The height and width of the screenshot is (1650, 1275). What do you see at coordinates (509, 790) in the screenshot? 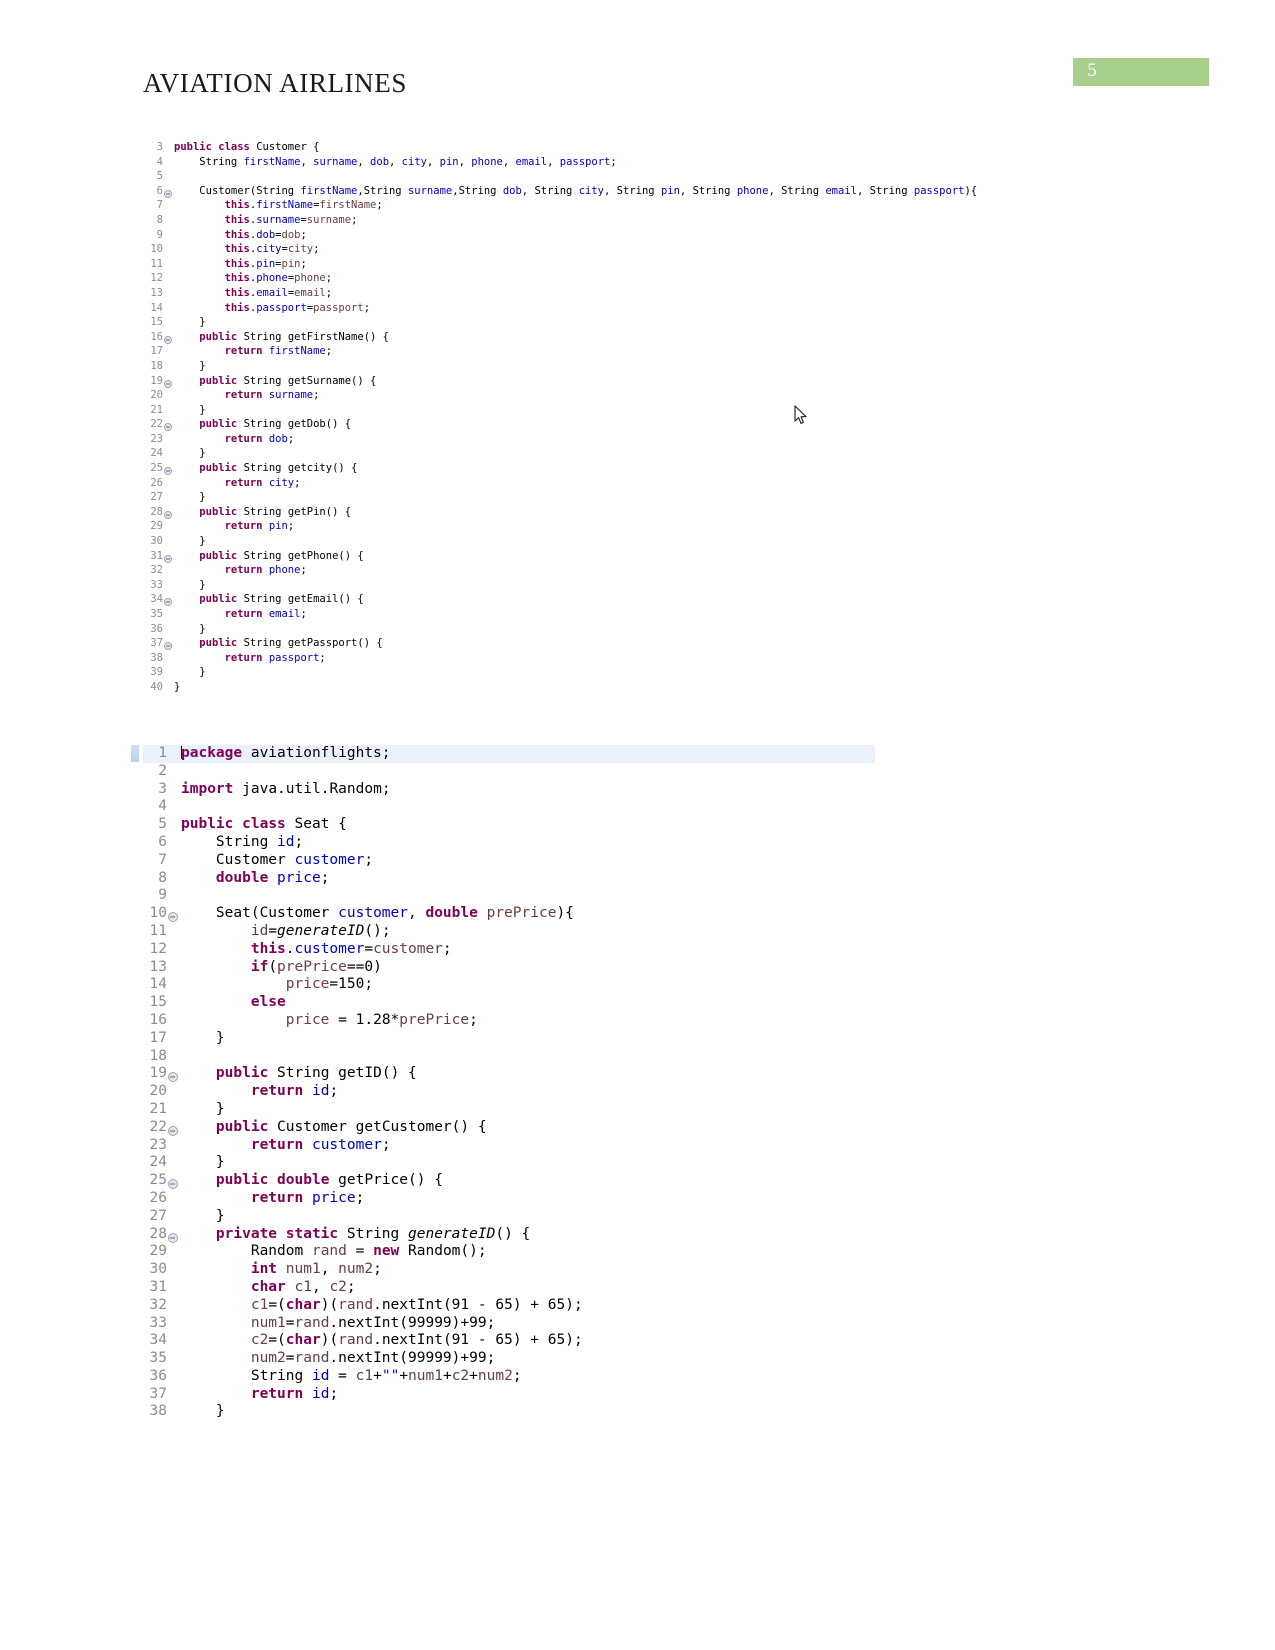
I see `code-line: 3 import java.util.Random;` at bounding box center [509, 790].